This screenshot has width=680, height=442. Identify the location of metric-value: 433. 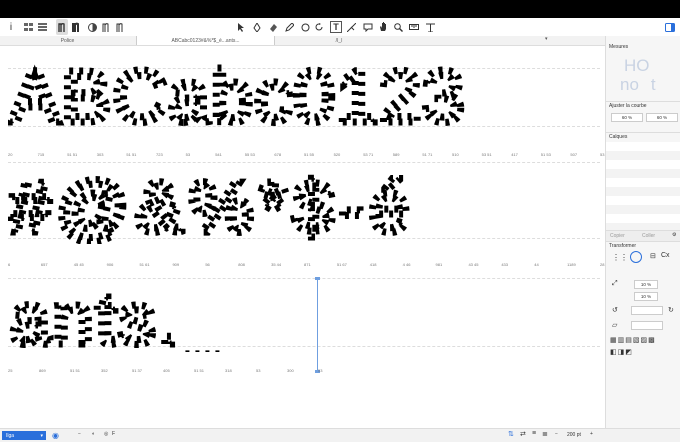
(505, 264).